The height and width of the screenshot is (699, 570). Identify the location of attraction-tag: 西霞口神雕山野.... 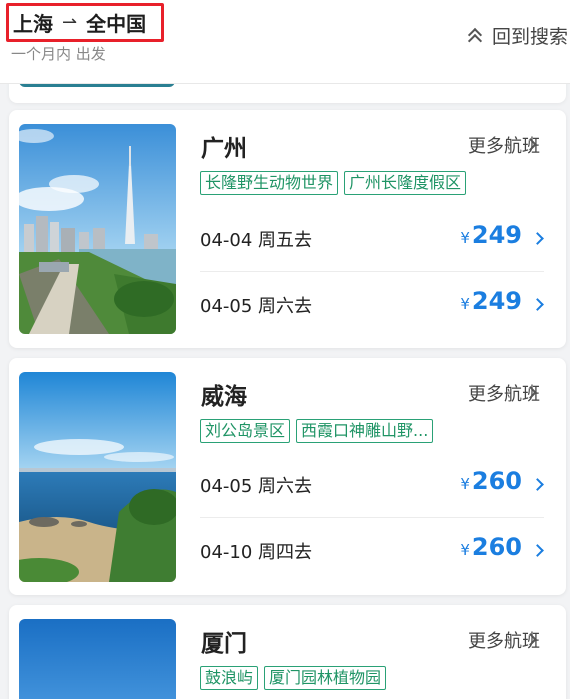
(365, 431).